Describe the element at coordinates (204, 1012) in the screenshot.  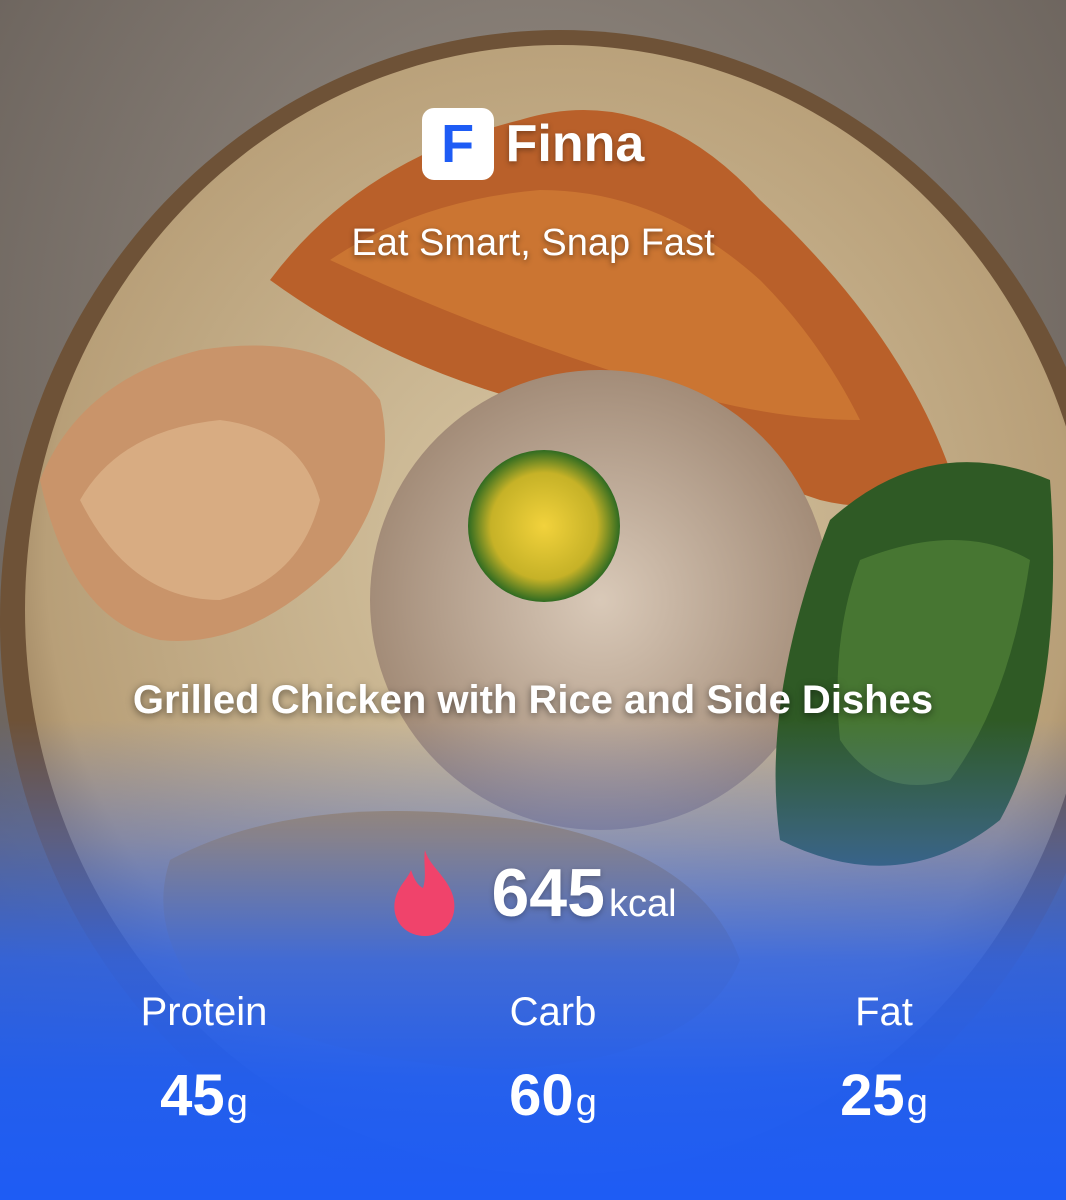
I see `macro-label: Protein` at that location.